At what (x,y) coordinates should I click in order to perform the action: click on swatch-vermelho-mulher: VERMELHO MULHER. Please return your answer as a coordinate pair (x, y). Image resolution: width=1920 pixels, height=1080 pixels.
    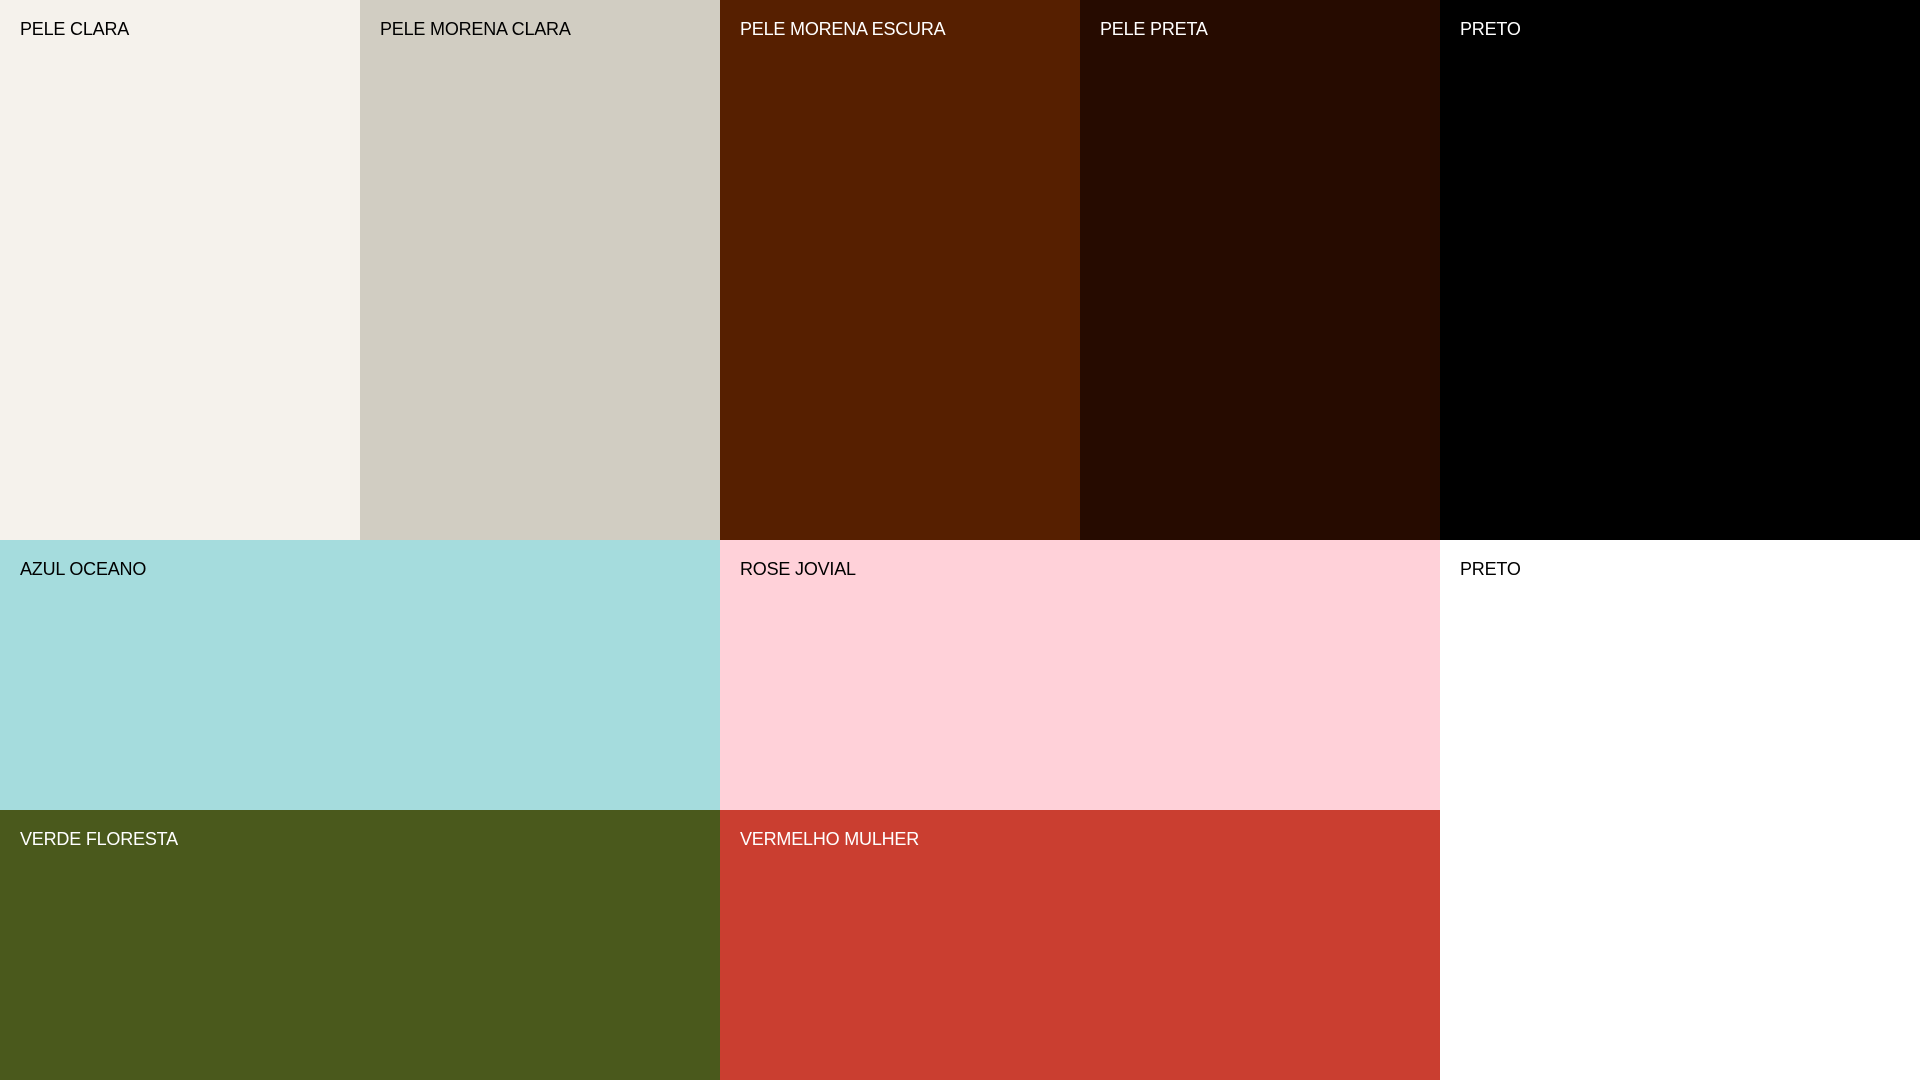
    Looking at the image, I should click on (1080, 945).